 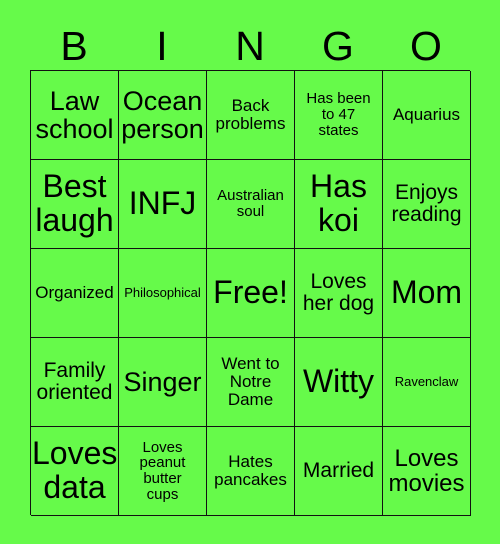 I want to click on bingo-cell-label: Family oriented, so click(x=74, y=381).